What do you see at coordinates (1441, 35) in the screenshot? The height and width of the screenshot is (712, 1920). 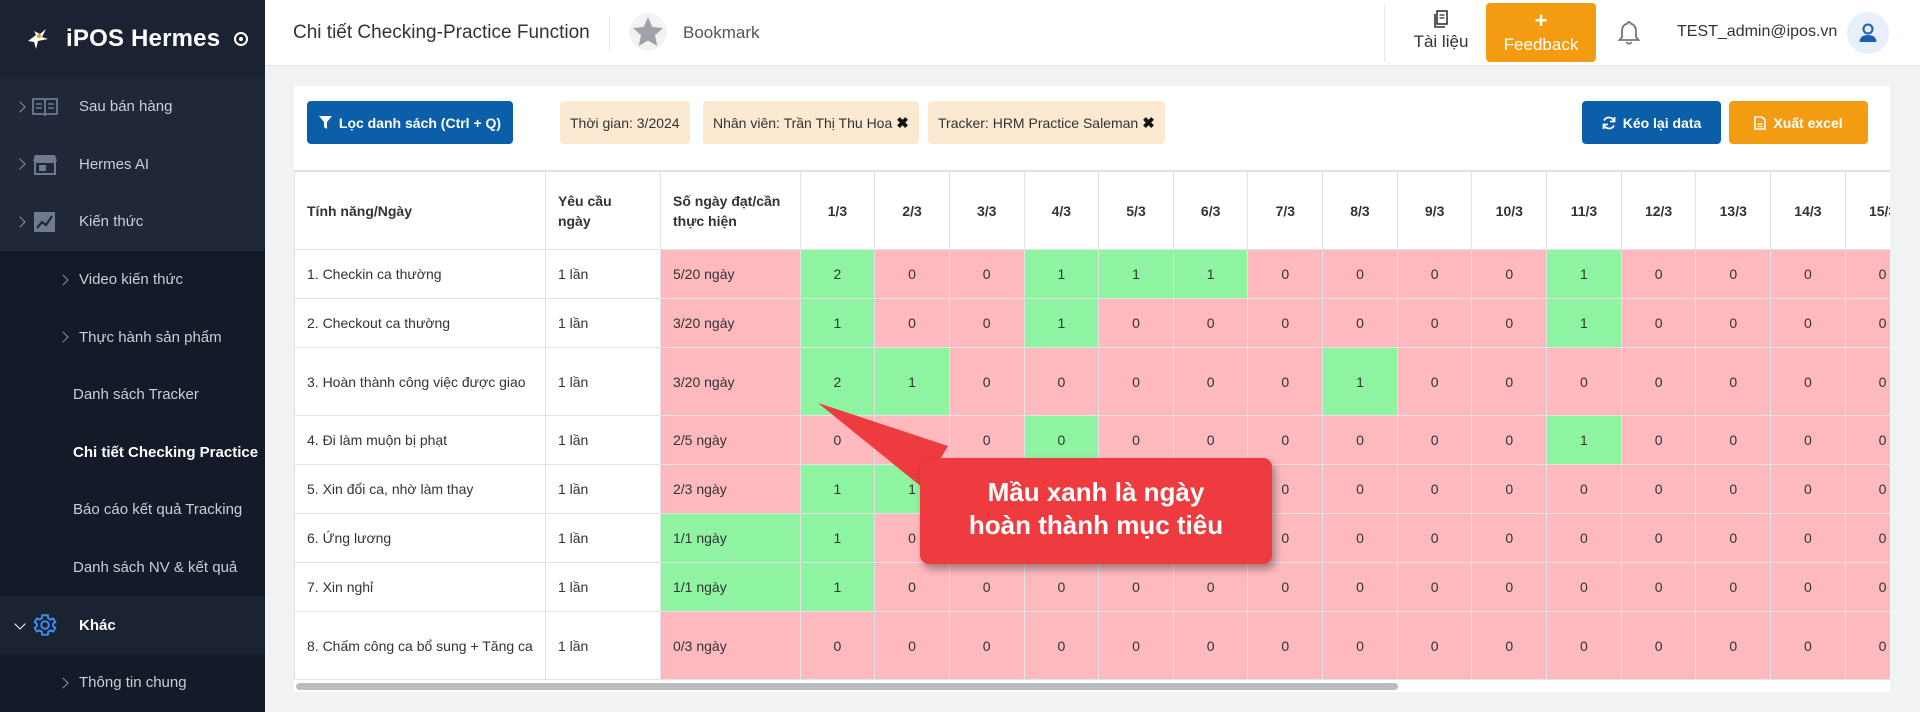 I see `docs-button: Tài liệu` at bounding box center [1441, 35].